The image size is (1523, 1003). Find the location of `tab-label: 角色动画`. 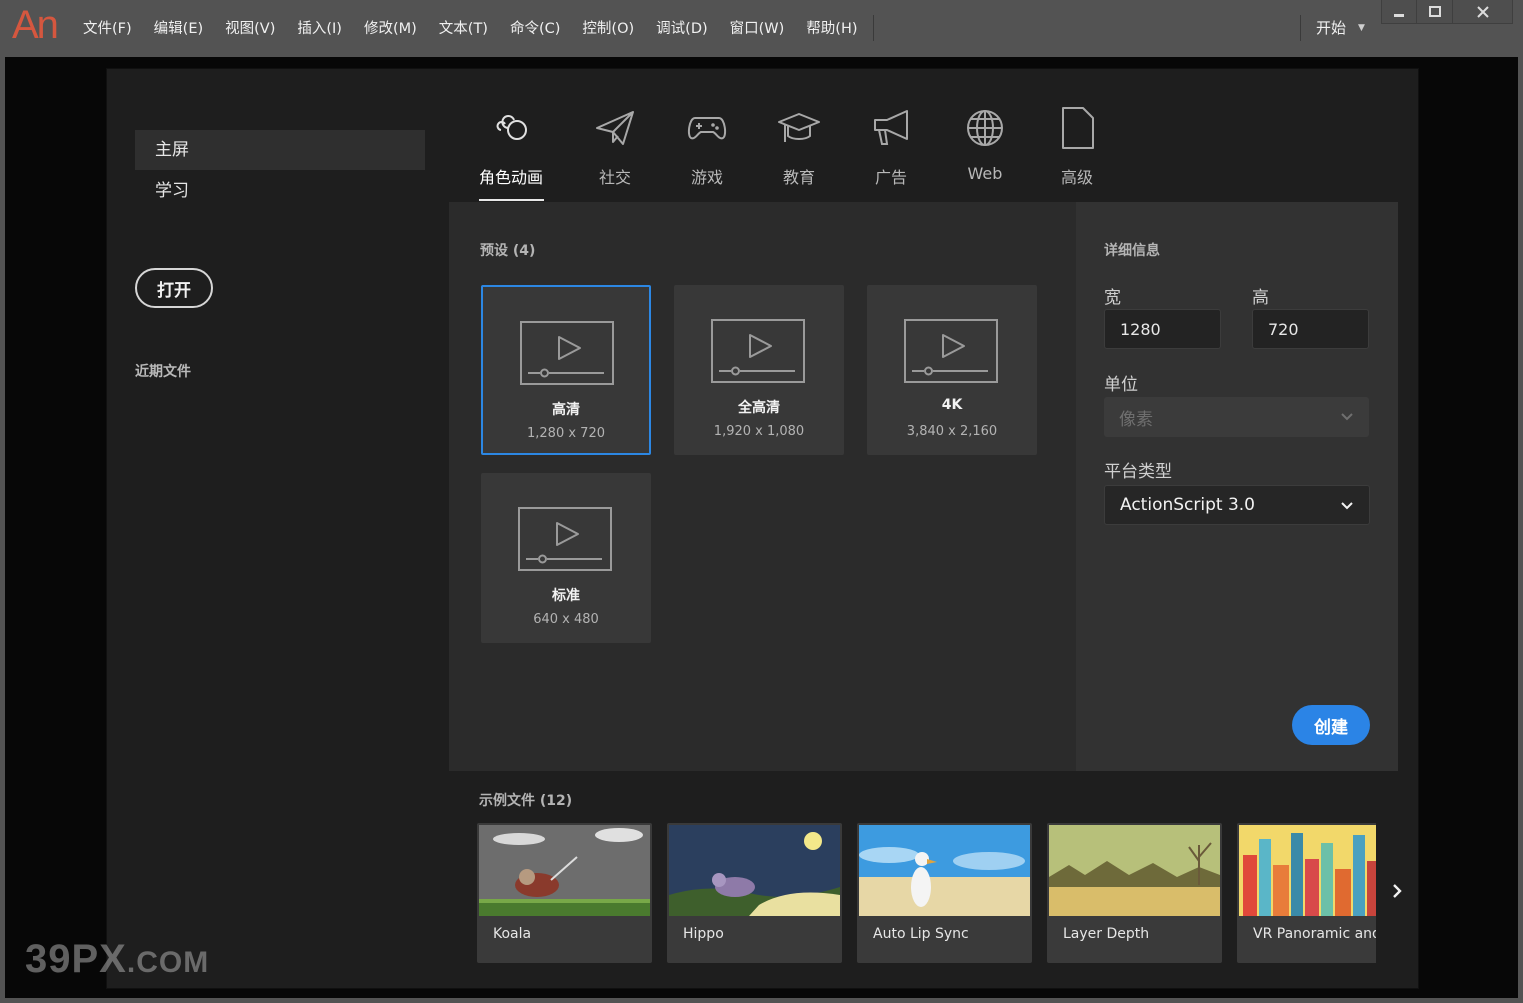

tab-label: 角色动画 is located at coordinates (510, 177).